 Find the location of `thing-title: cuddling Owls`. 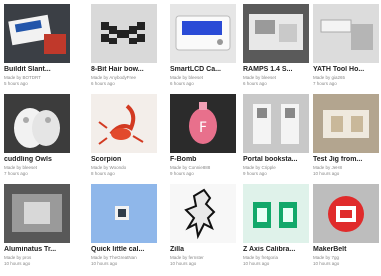

thing-title: cuddling Owls is located at coordinates (37, 160).